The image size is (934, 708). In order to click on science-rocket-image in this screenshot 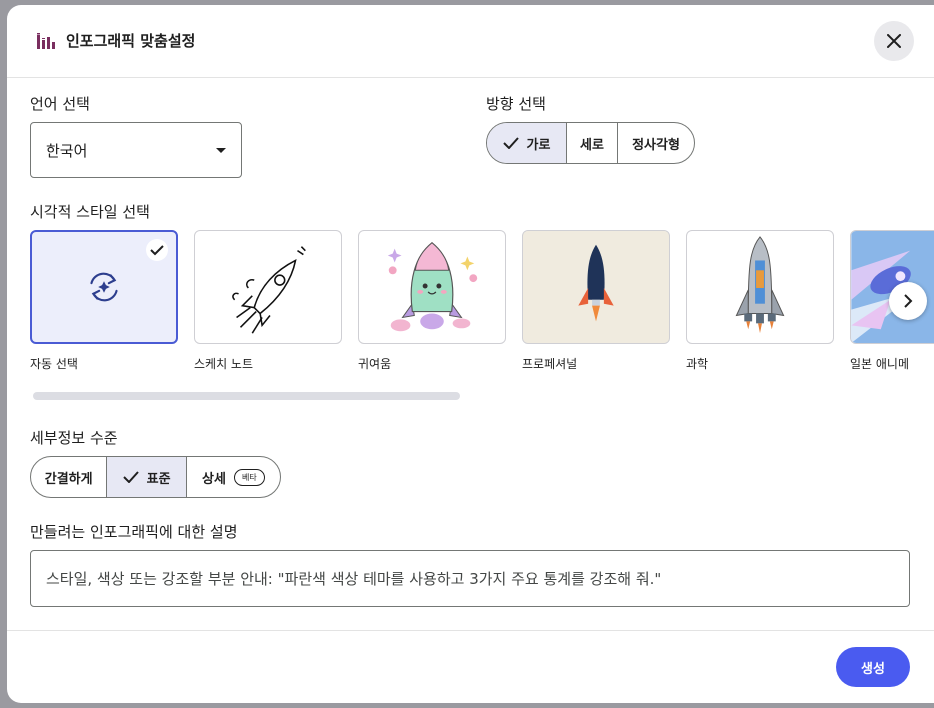, I will do `click(760, 285)`.